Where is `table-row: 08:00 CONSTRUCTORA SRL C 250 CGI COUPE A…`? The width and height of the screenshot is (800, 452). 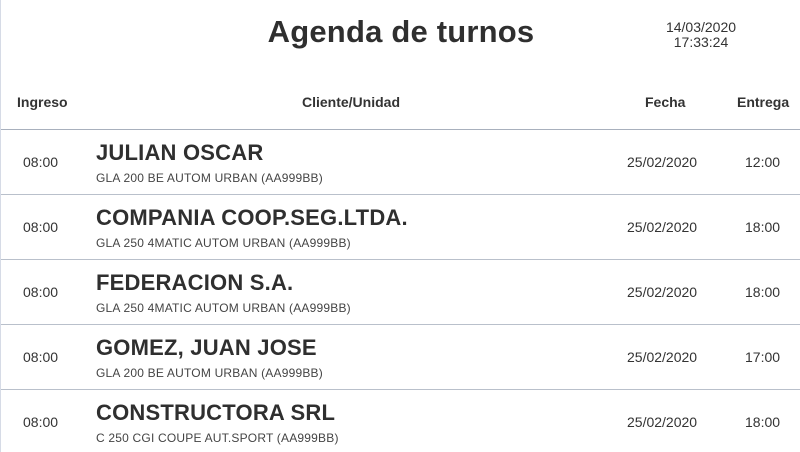
table-row: 08:00 CONSTRUCTORA SRL C 250 CGI COUPE A… is located at coordinates (400, 421).